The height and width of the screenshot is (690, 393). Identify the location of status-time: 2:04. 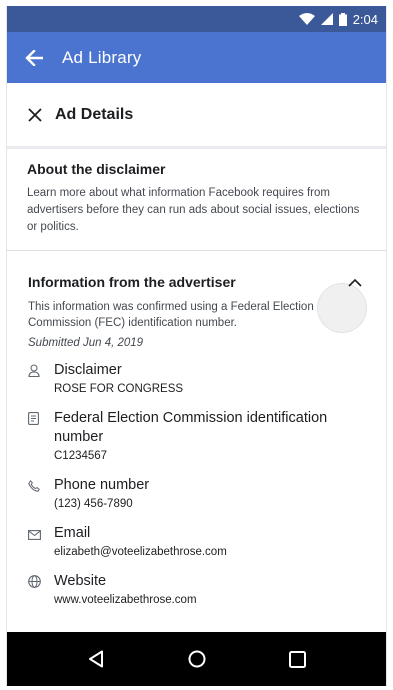
(365, 19).